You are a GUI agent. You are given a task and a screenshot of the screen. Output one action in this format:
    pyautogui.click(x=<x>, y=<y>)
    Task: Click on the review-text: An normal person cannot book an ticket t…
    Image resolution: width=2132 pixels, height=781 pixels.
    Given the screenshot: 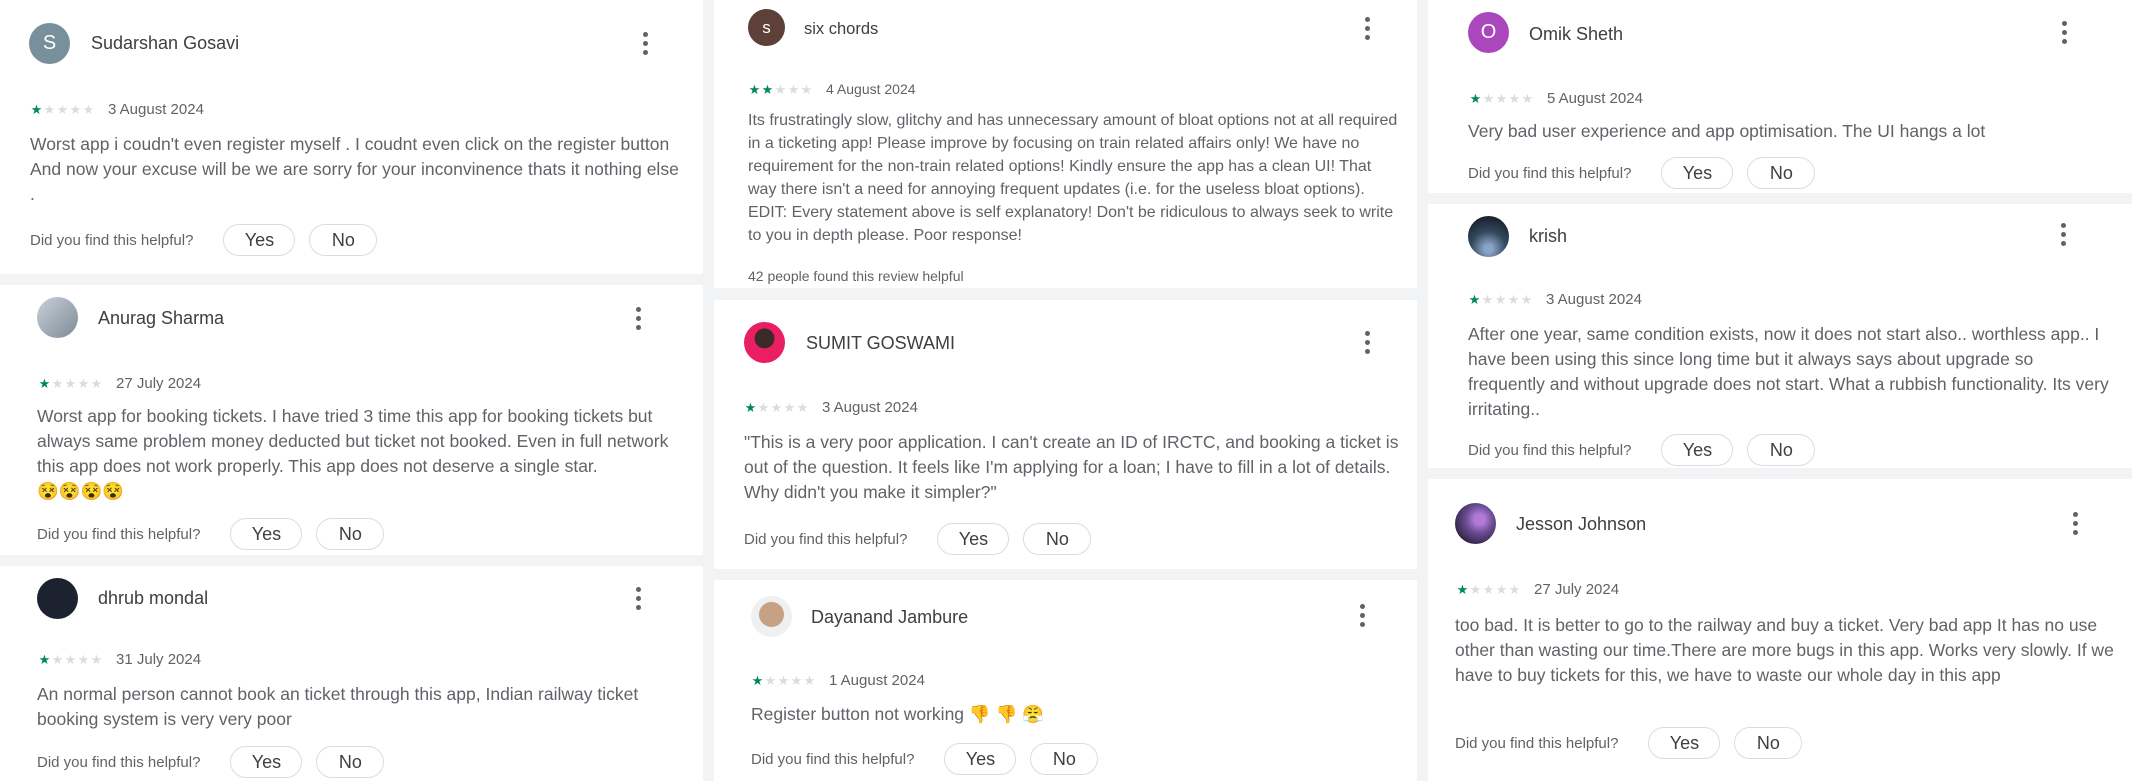 What is the action you would take?
    pyautogui.click(x=338, y=706)
    